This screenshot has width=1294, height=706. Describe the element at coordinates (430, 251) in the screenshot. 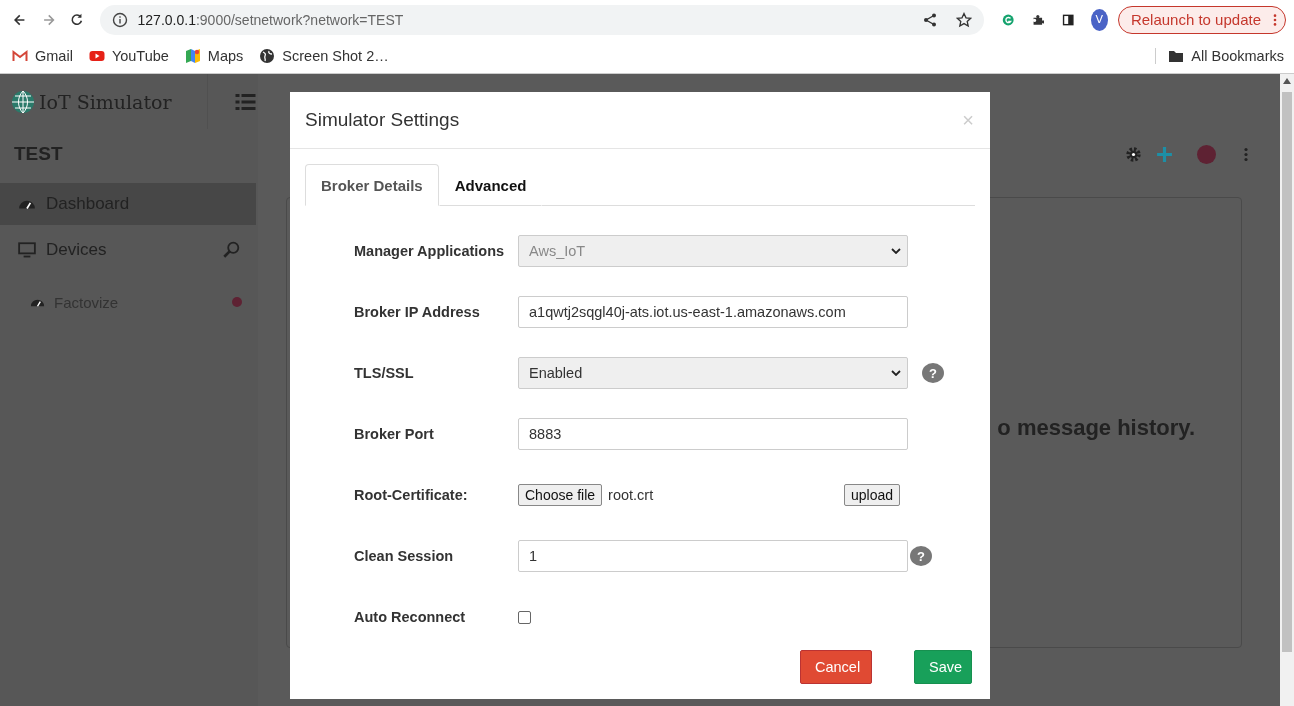

I see `field-label: Manager Applications` at that location.